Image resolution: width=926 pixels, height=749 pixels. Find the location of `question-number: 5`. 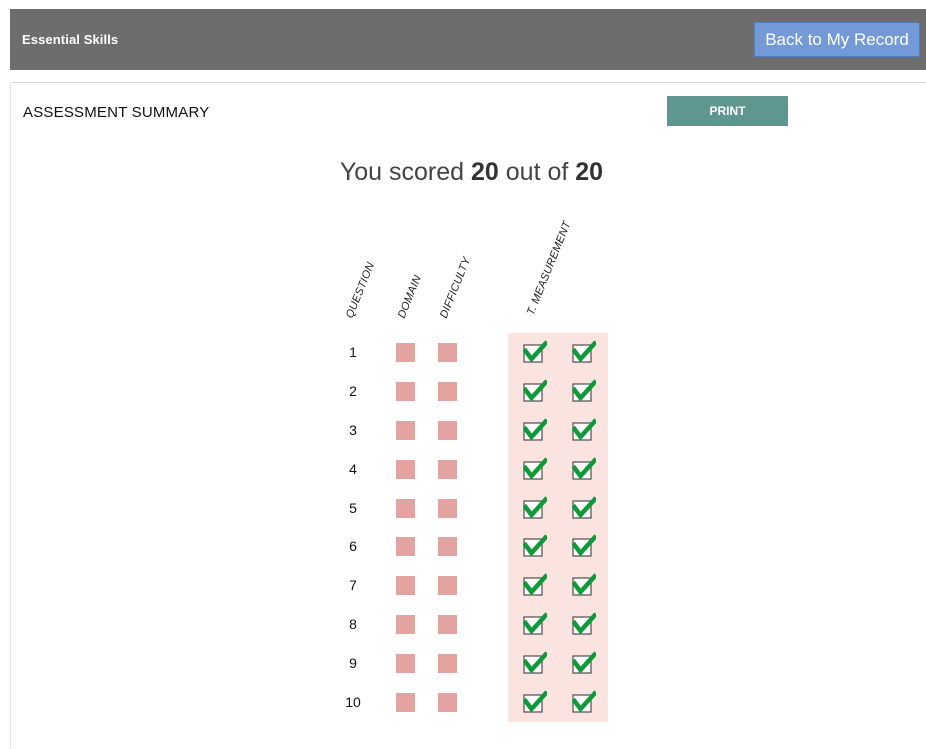

question-number: 5 is located at coordinates (353, 507).